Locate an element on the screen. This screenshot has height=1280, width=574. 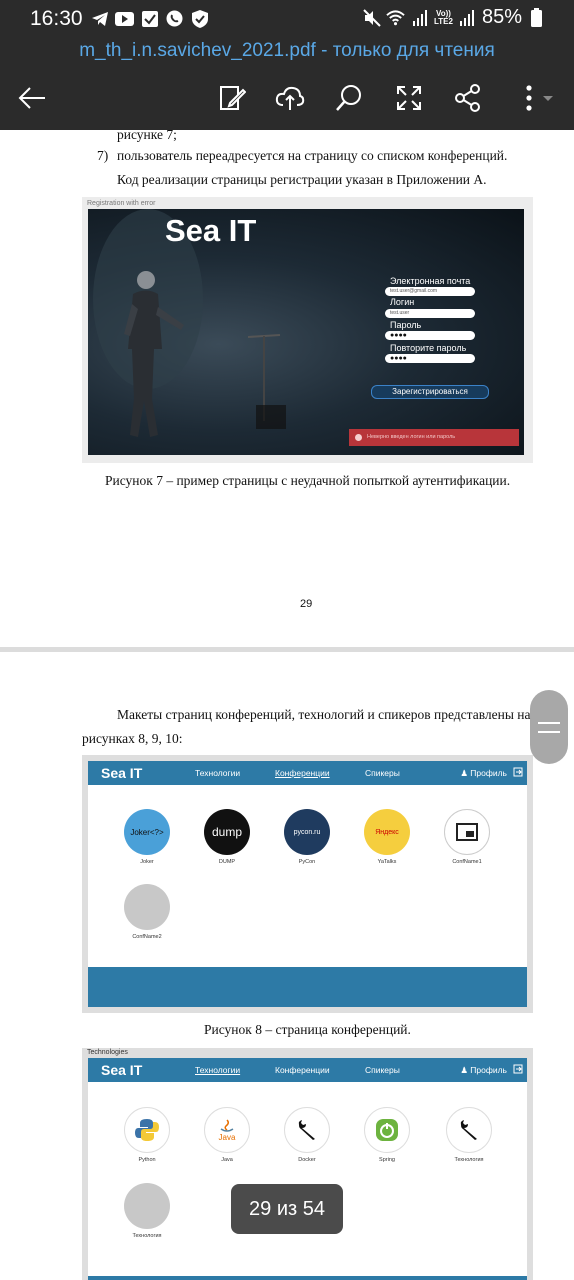
cloud-upload-icon is located at coordinates (290, 98).